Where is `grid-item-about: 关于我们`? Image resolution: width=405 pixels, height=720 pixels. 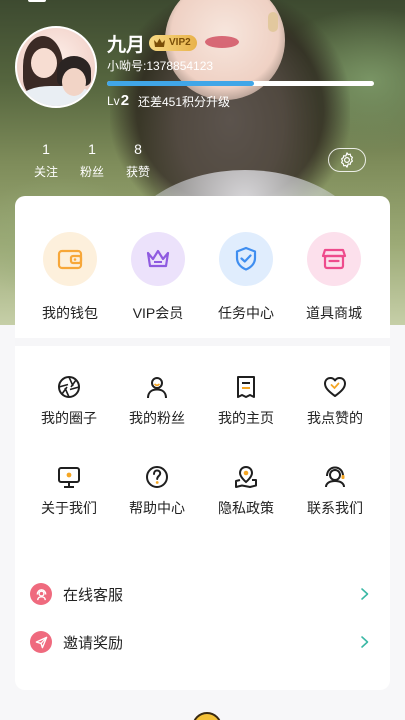 grid-item-about: 关于我们 is located at coordinates (69, 491).